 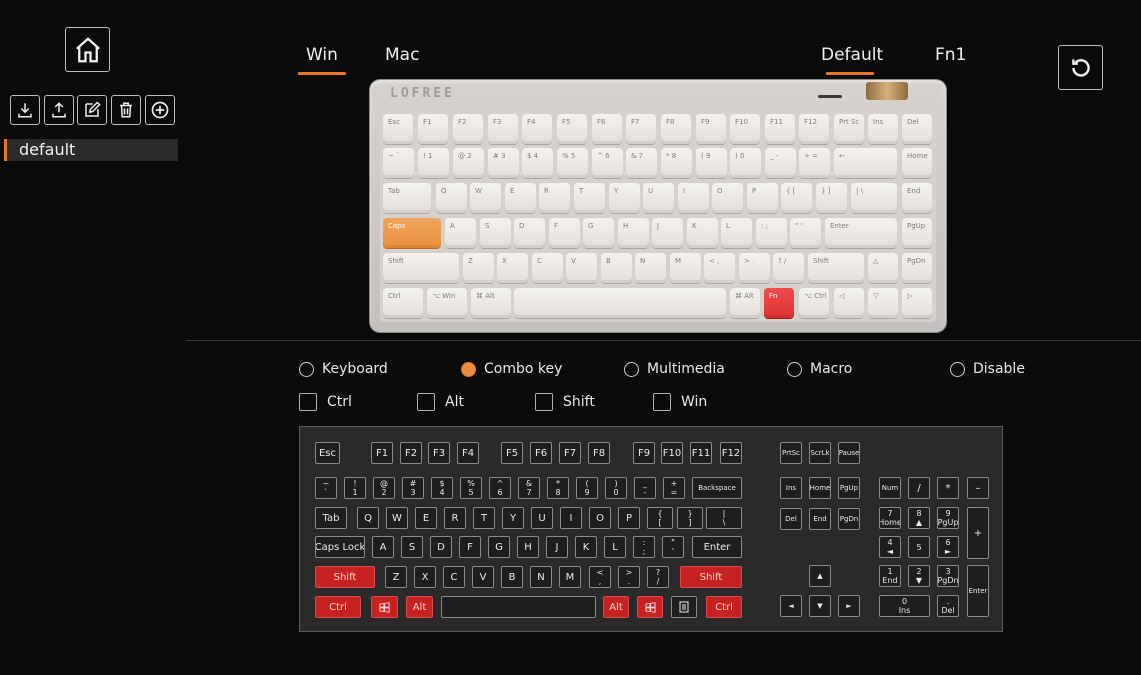 I want to click on preview-key: Y, so click(x=624, y=198).